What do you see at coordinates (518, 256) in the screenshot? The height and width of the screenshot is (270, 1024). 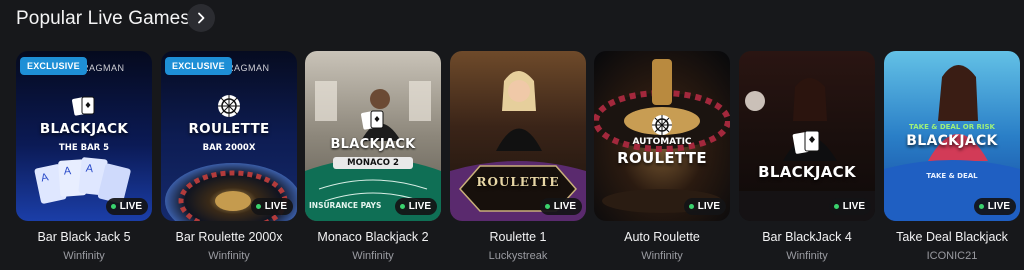 I see `game-provider: Luckystreak` at bounding box center [518, 256].